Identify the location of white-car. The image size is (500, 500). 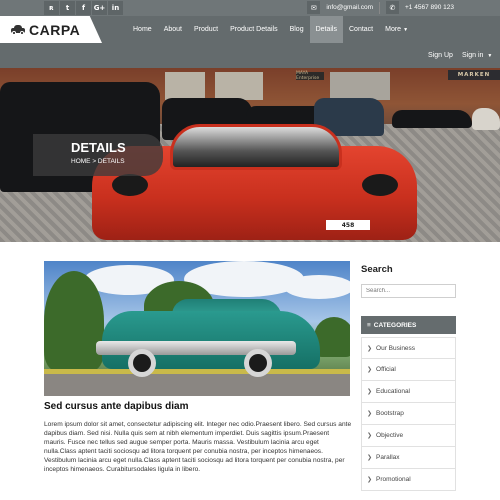
(486, 119).